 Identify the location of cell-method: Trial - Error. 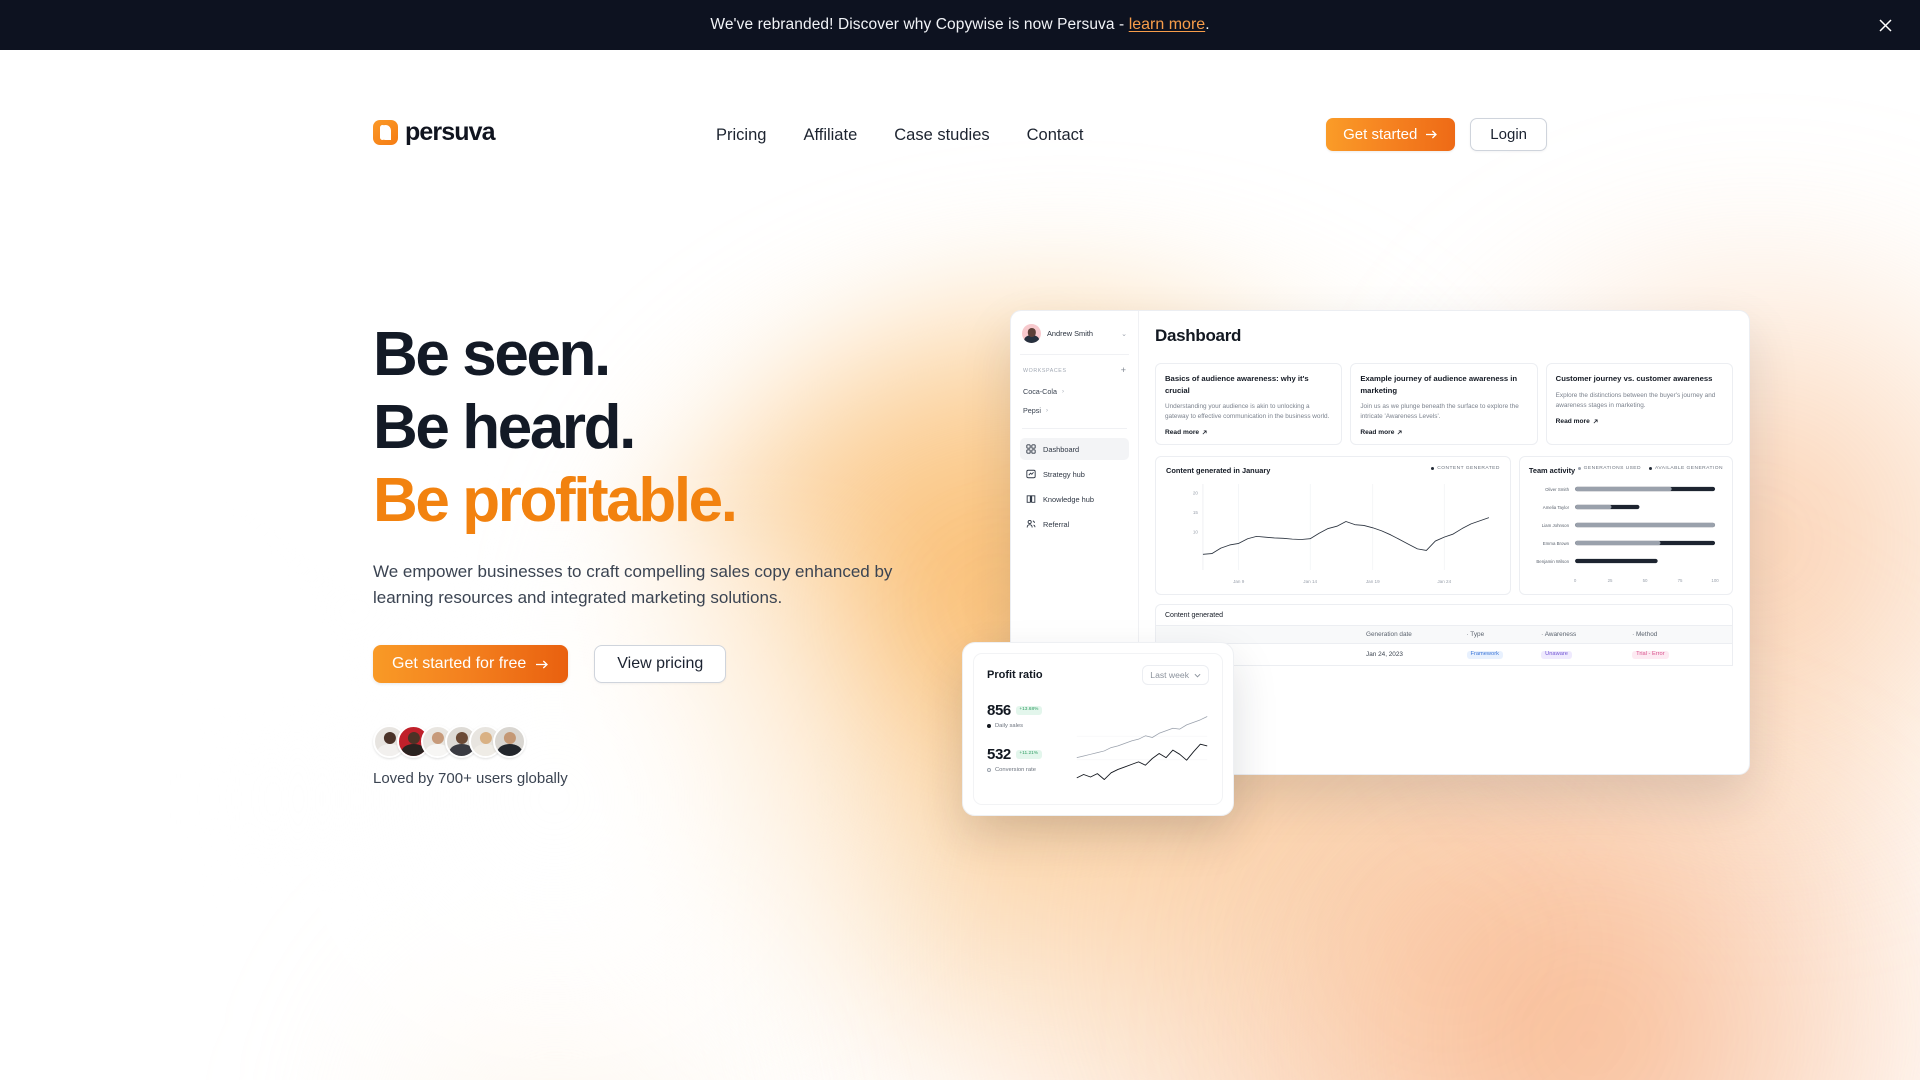
(1677, 655).